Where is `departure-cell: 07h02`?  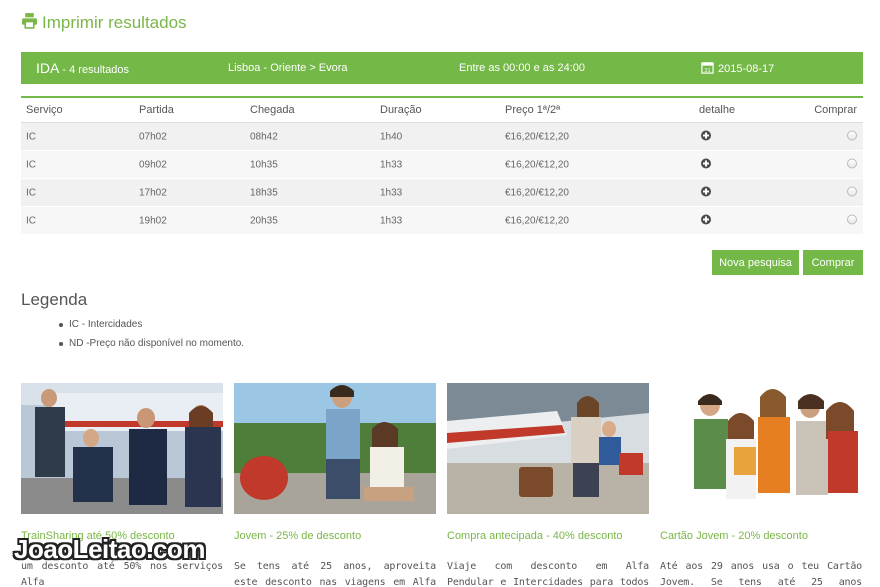 departure-cell: 07h02 is located at coordinates (153, 136).